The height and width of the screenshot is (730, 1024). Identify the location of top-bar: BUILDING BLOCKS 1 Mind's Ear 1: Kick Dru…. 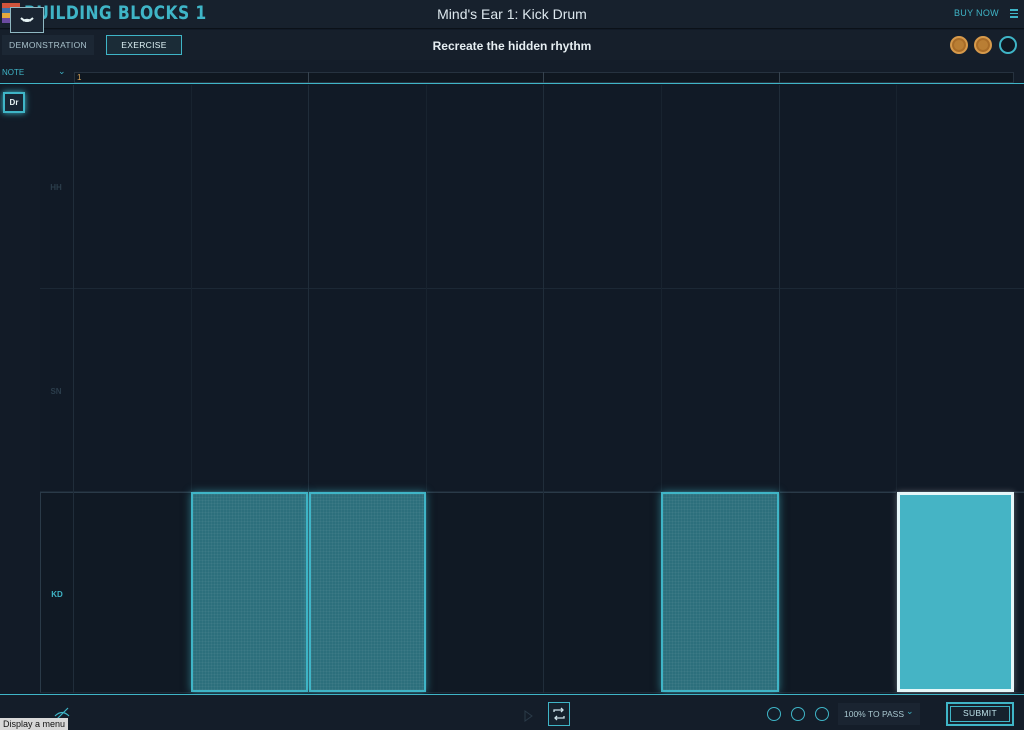
(512, 14).